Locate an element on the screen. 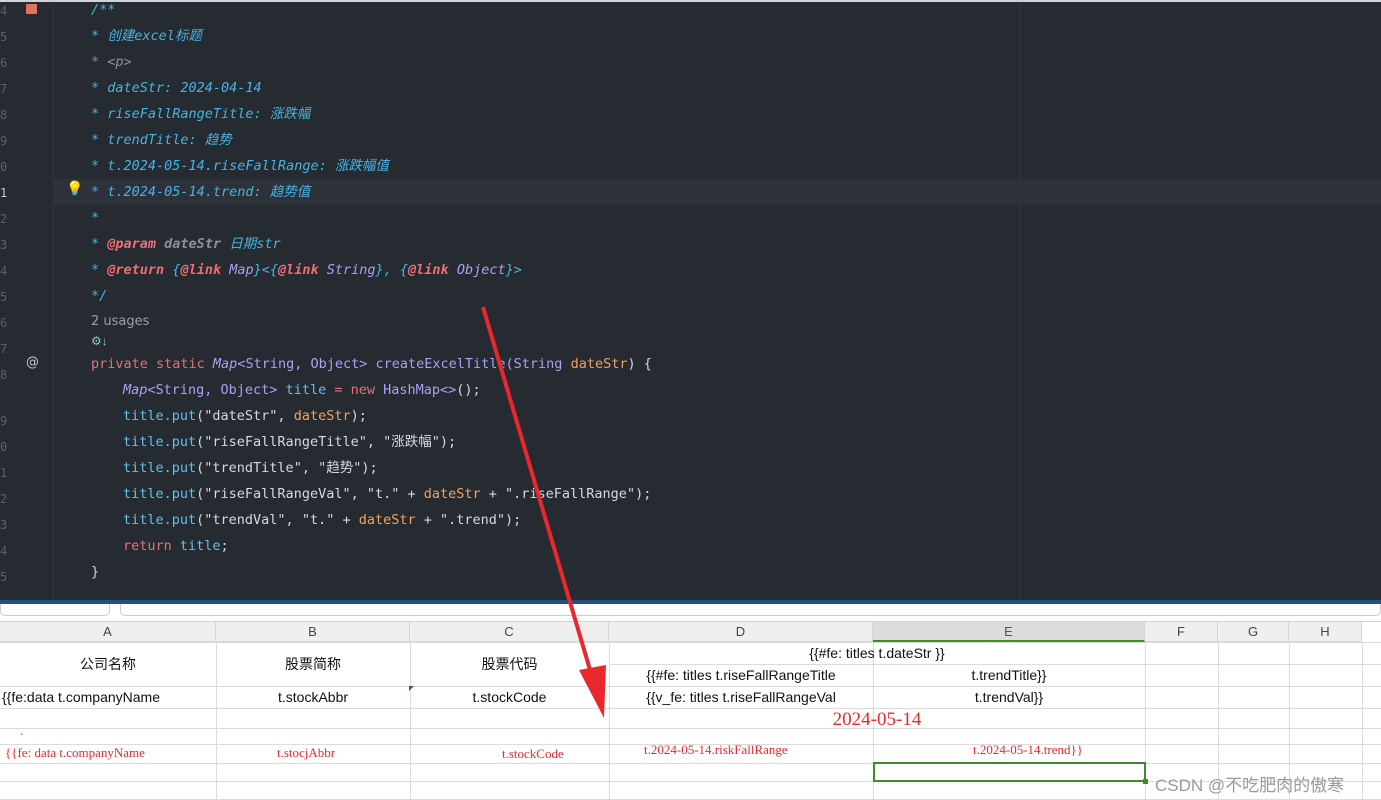 The image size is (1381, 800). red-arrow-annotation is located at coordinates (543, 512).